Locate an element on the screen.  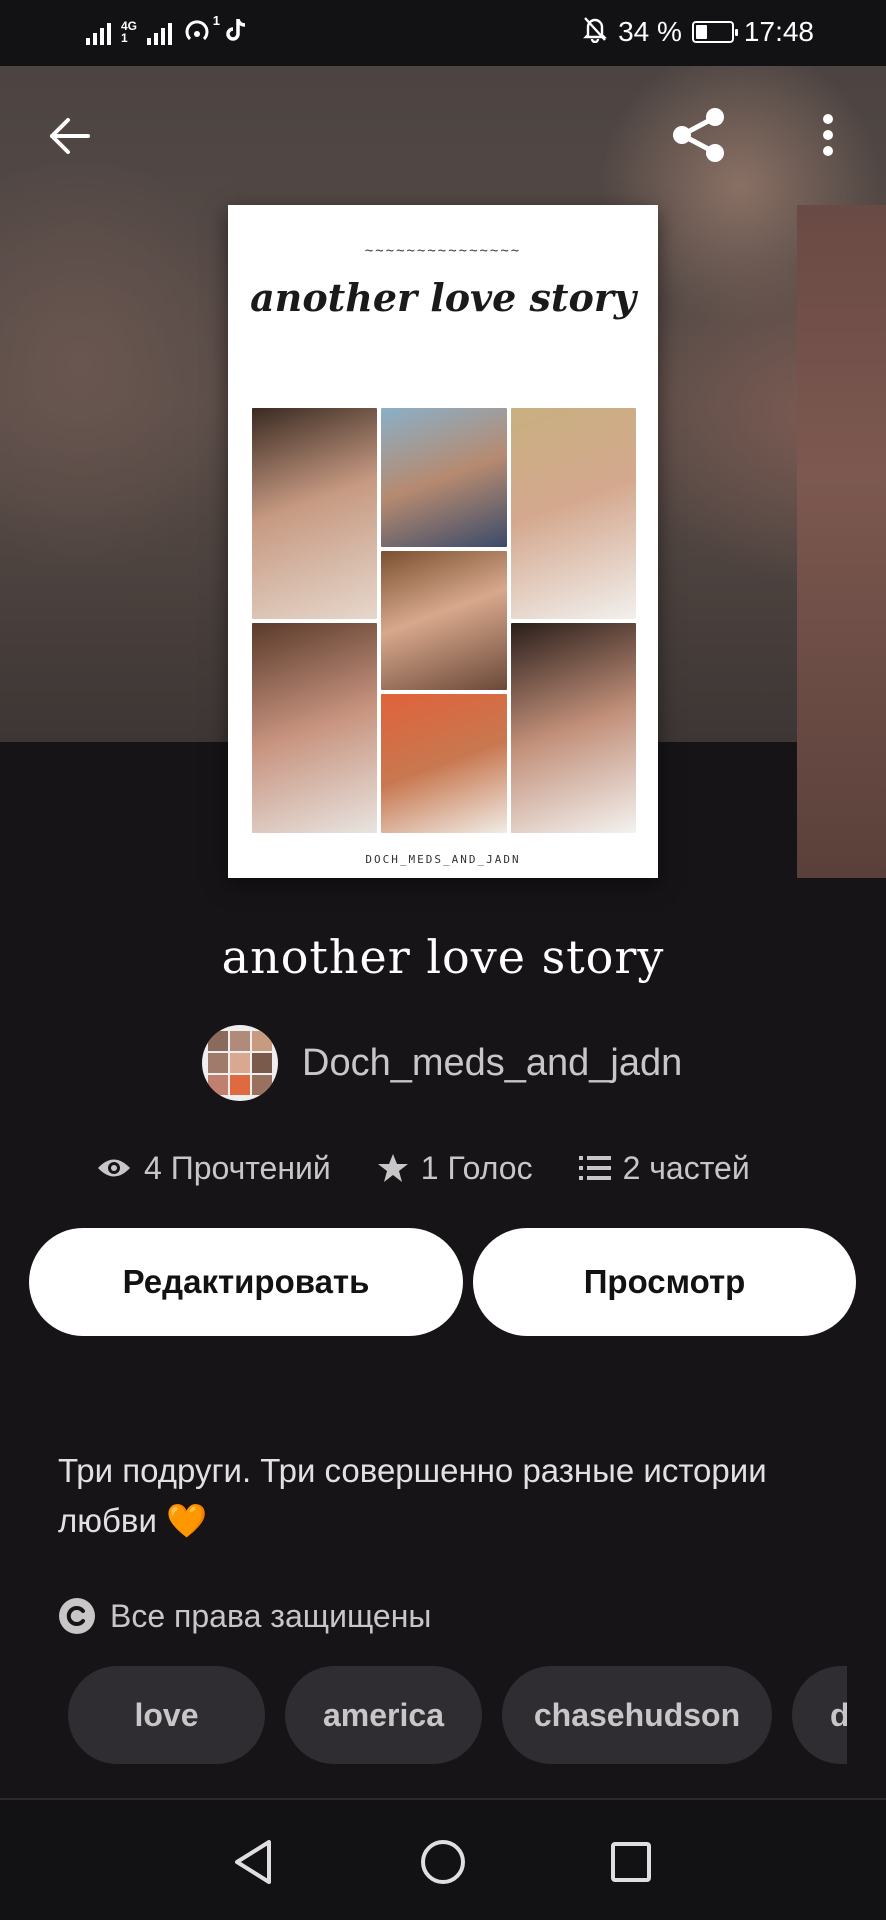
circle-home-icon is located at coordinates (443, 1862).